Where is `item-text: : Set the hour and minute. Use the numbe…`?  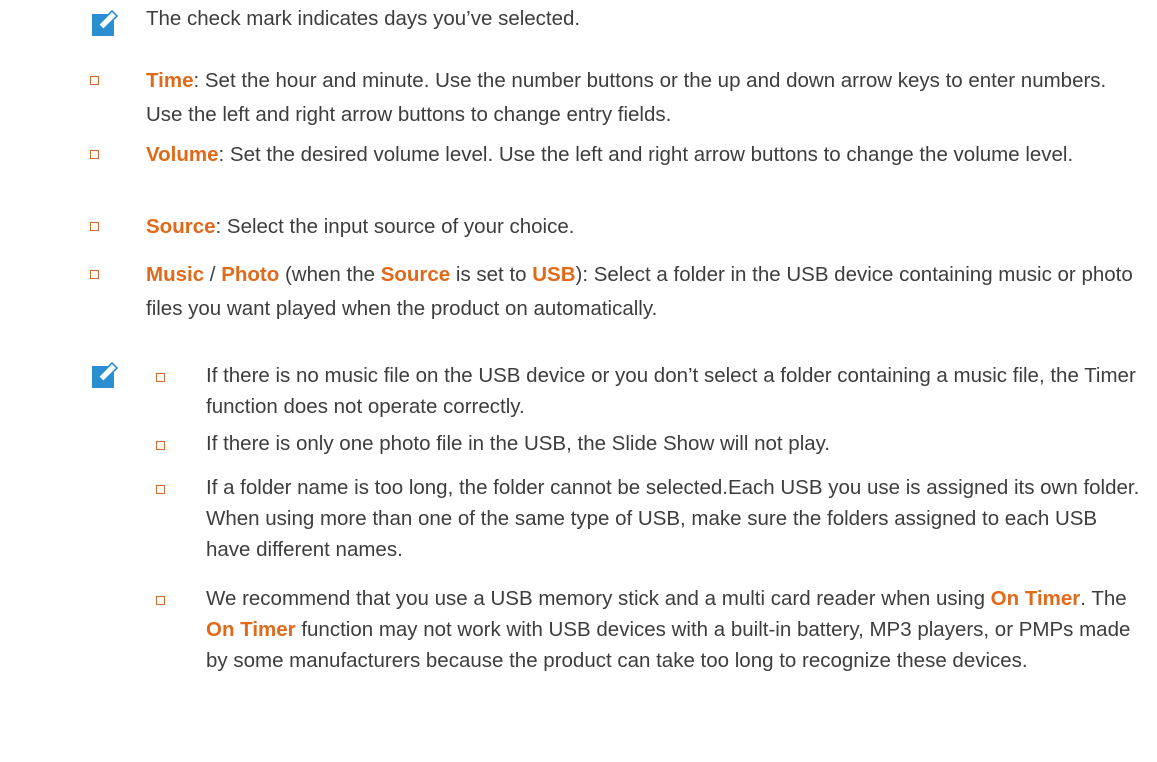 item-text: : Set the hour and minute. Use the numbe… is located at coordinates (626, 97).